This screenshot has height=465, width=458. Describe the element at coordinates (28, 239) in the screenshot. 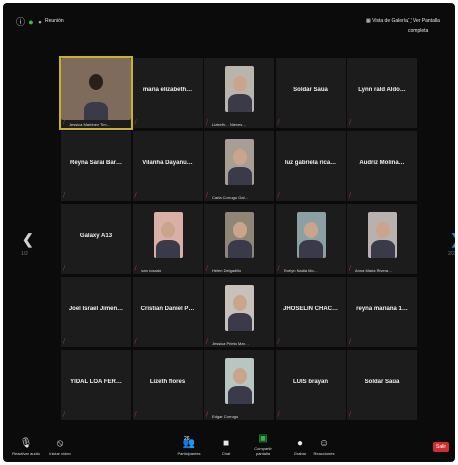

I see `previous-page-button: ❮` at that location.